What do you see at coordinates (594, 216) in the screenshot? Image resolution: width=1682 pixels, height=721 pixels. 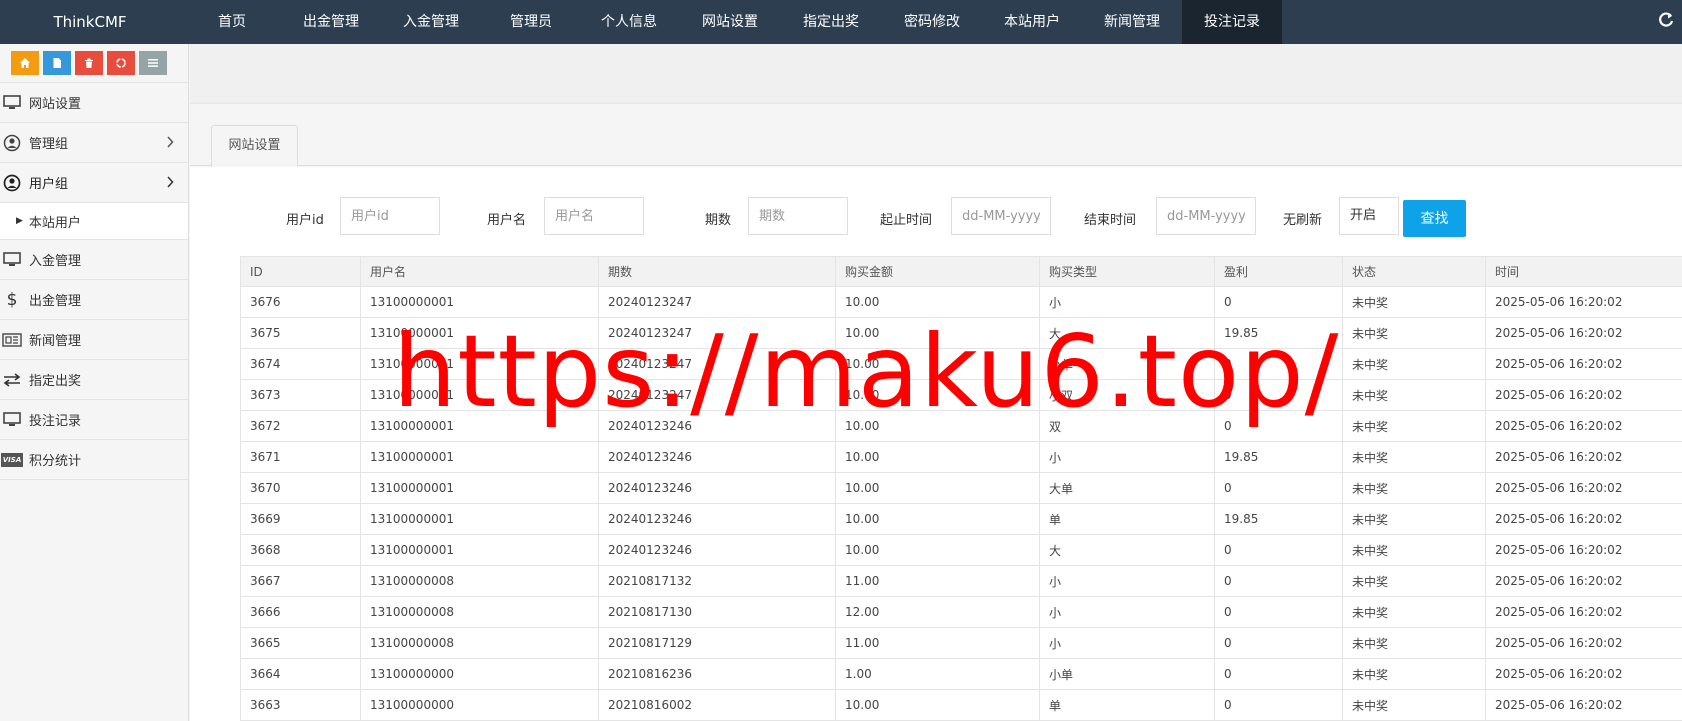 I see `username-input` at bounding box center [594, 216].